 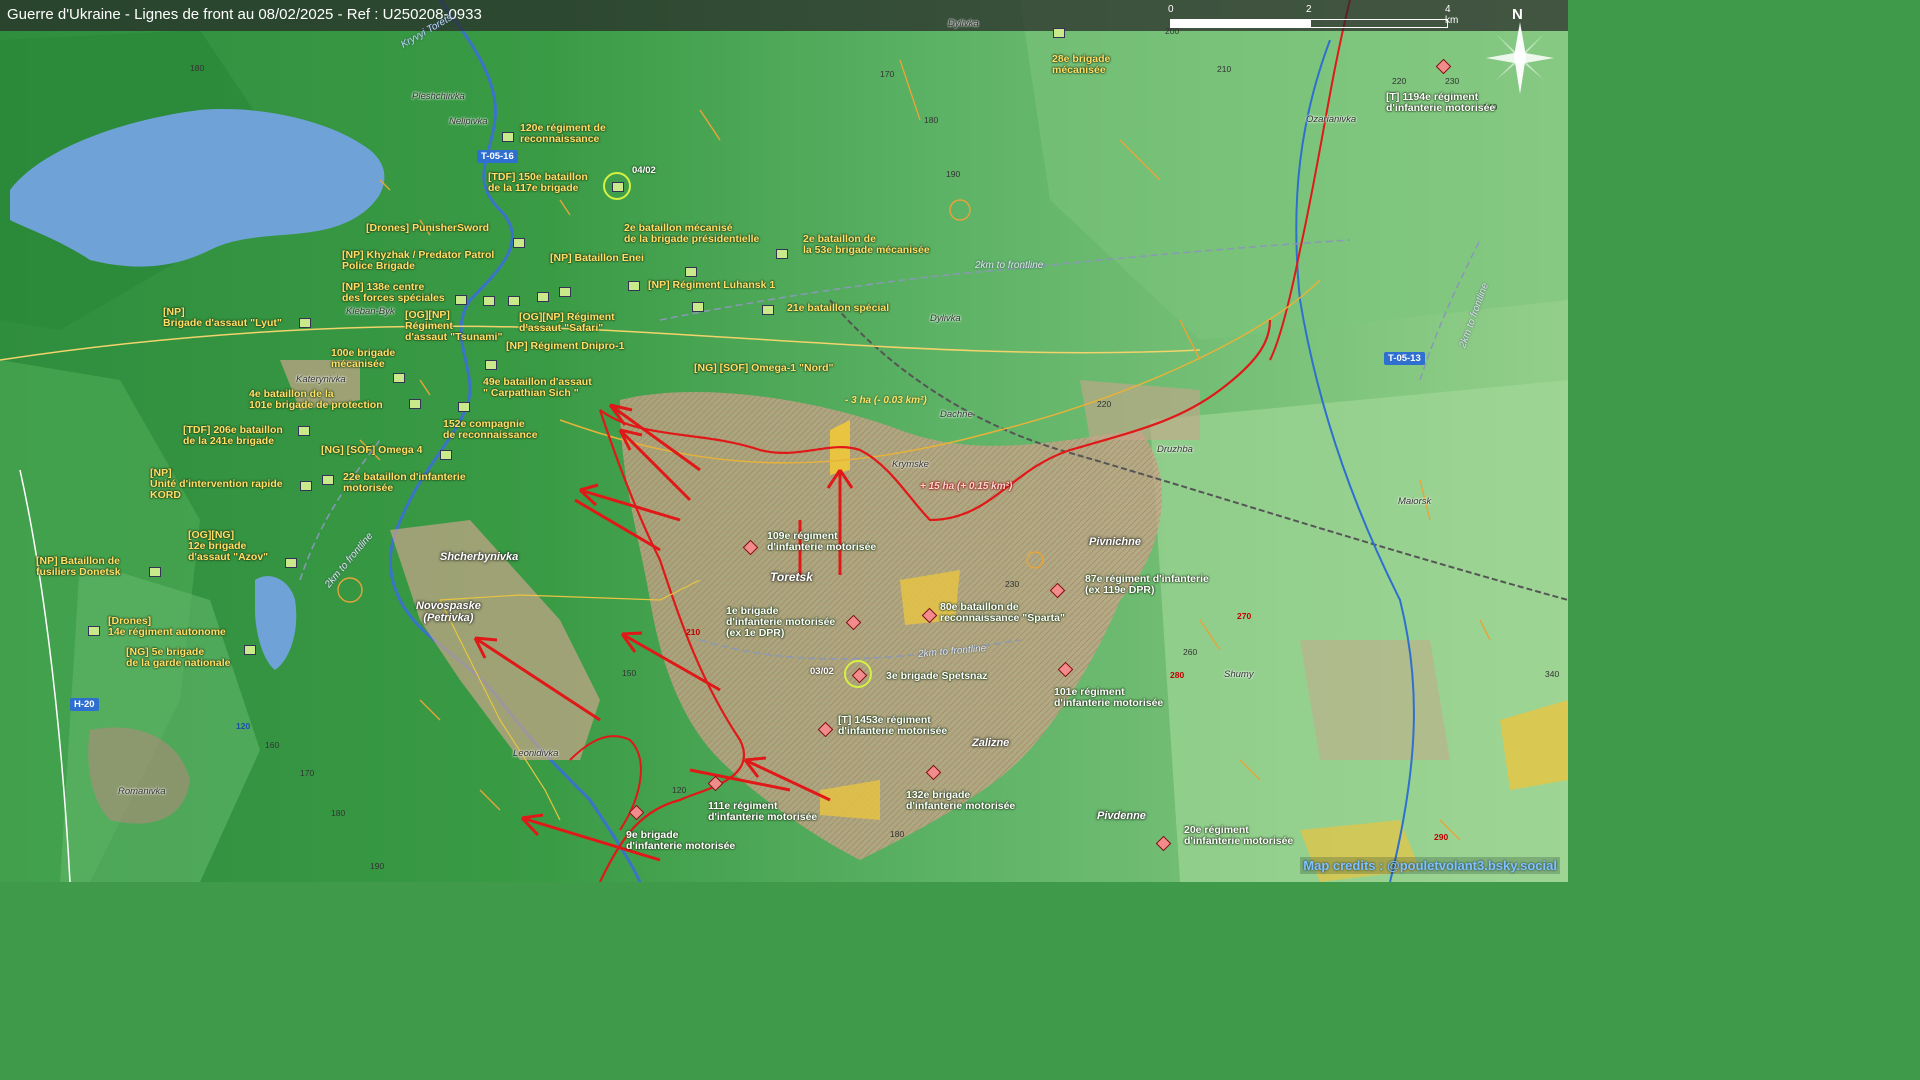 I want to click on ua-unit-label: 100e brigade mécanisée, so click(x=363, y=358).